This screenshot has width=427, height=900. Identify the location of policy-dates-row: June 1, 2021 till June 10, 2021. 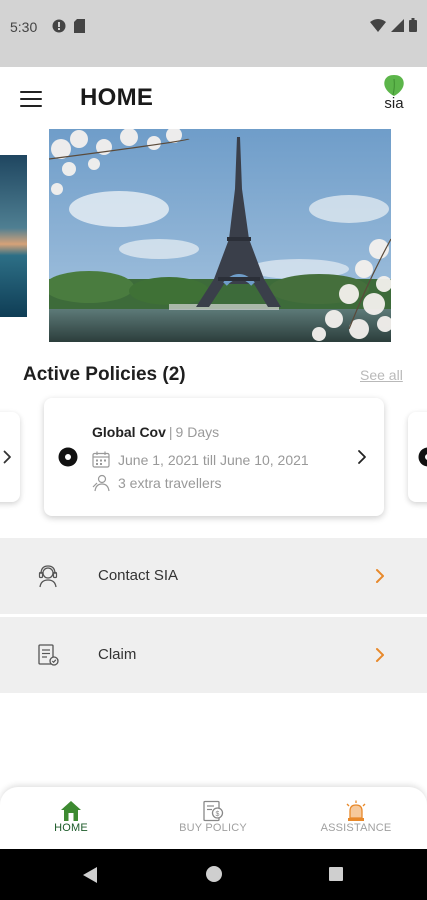
(200, 459).